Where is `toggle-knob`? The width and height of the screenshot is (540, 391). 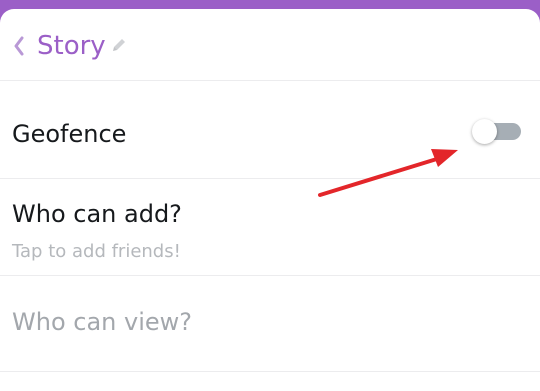 toggle-knob is located at coordinates (484, 131).